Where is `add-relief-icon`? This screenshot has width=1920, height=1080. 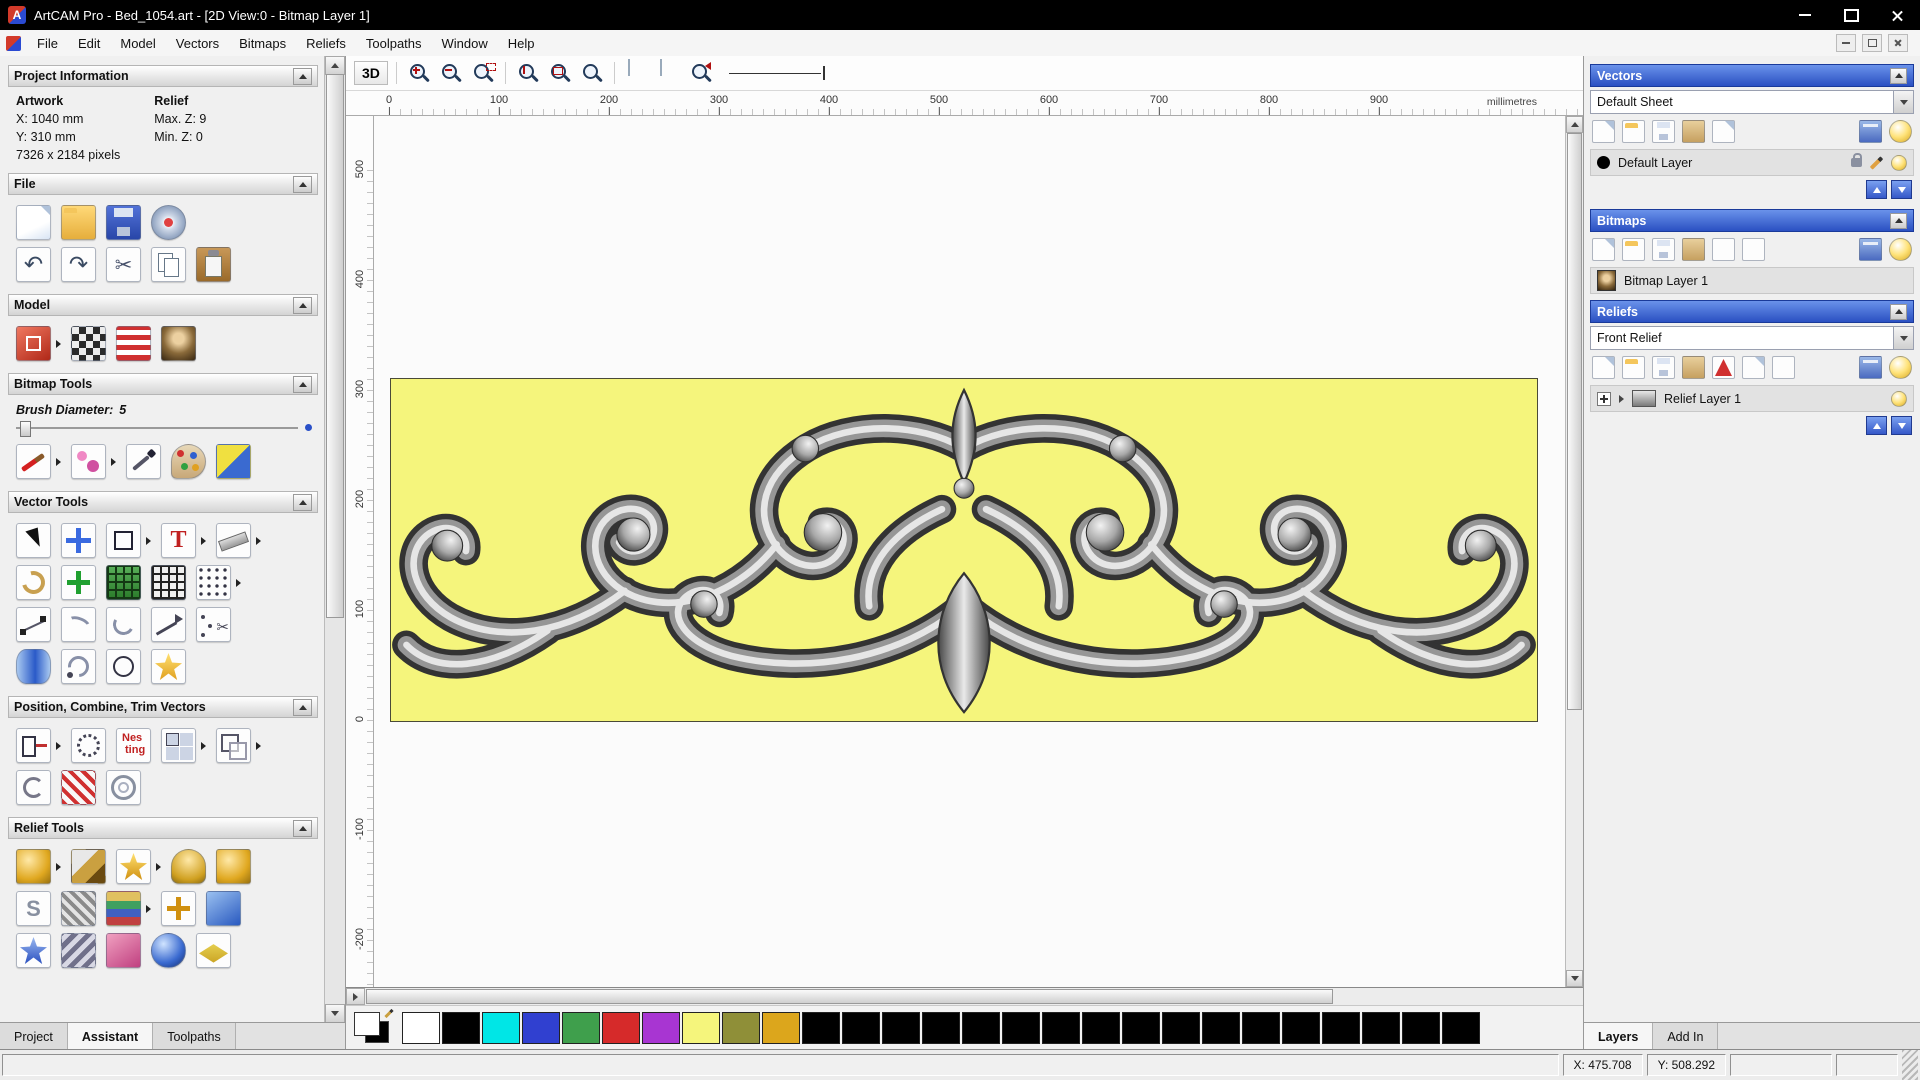 add-relief-icon is located at coordinates (178, 908).